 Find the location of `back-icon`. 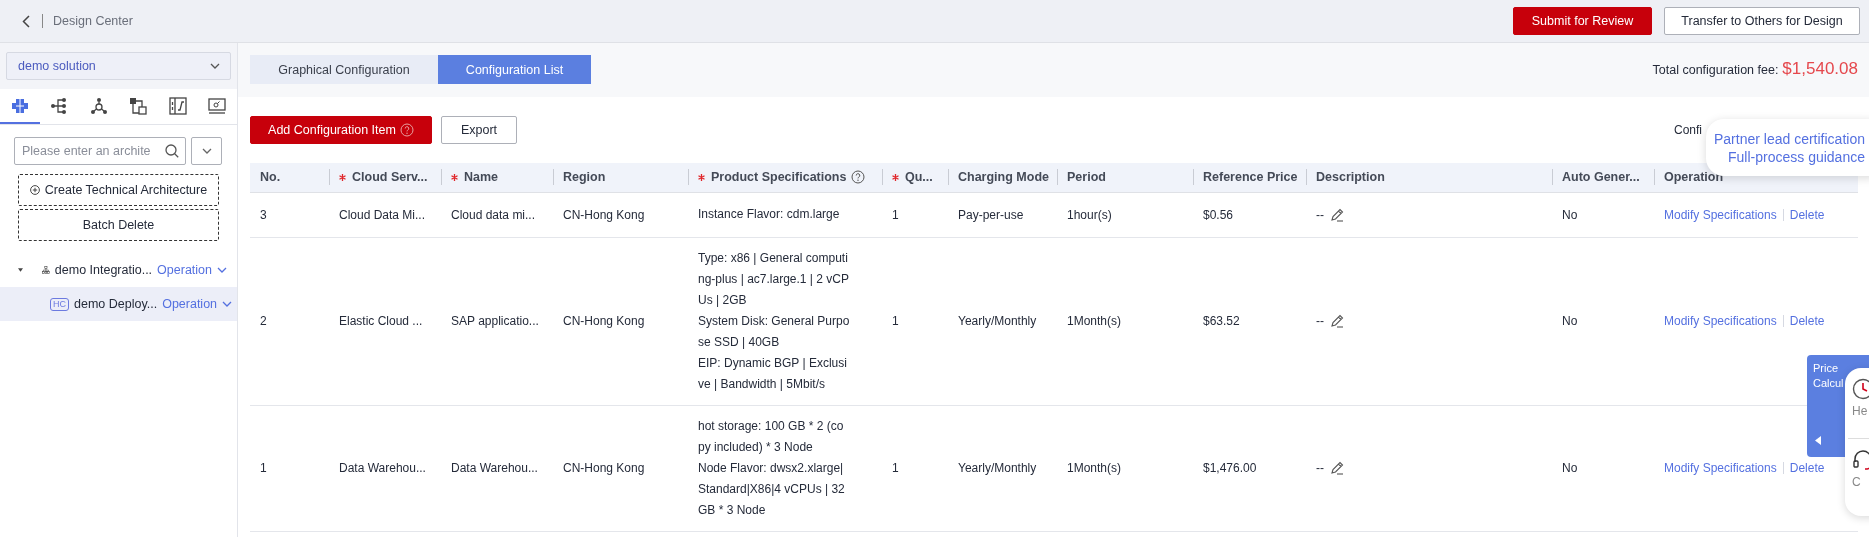

back-icon is located at coordinates (26, 21).